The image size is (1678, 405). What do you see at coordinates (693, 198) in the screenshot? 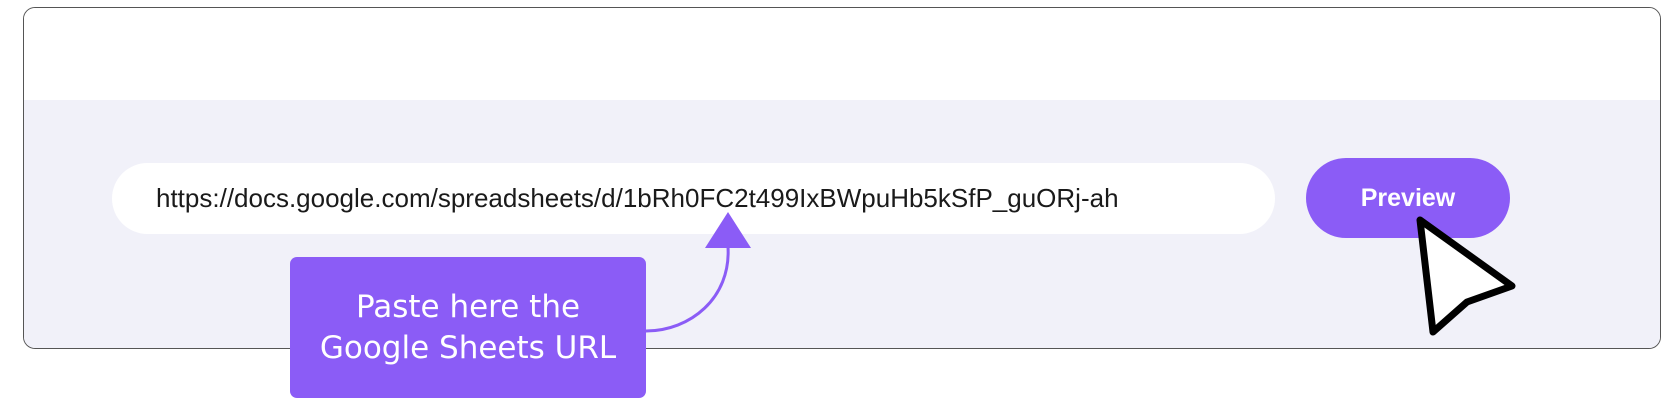
I see `sheet-url-input` at bounding box center [693, 198].